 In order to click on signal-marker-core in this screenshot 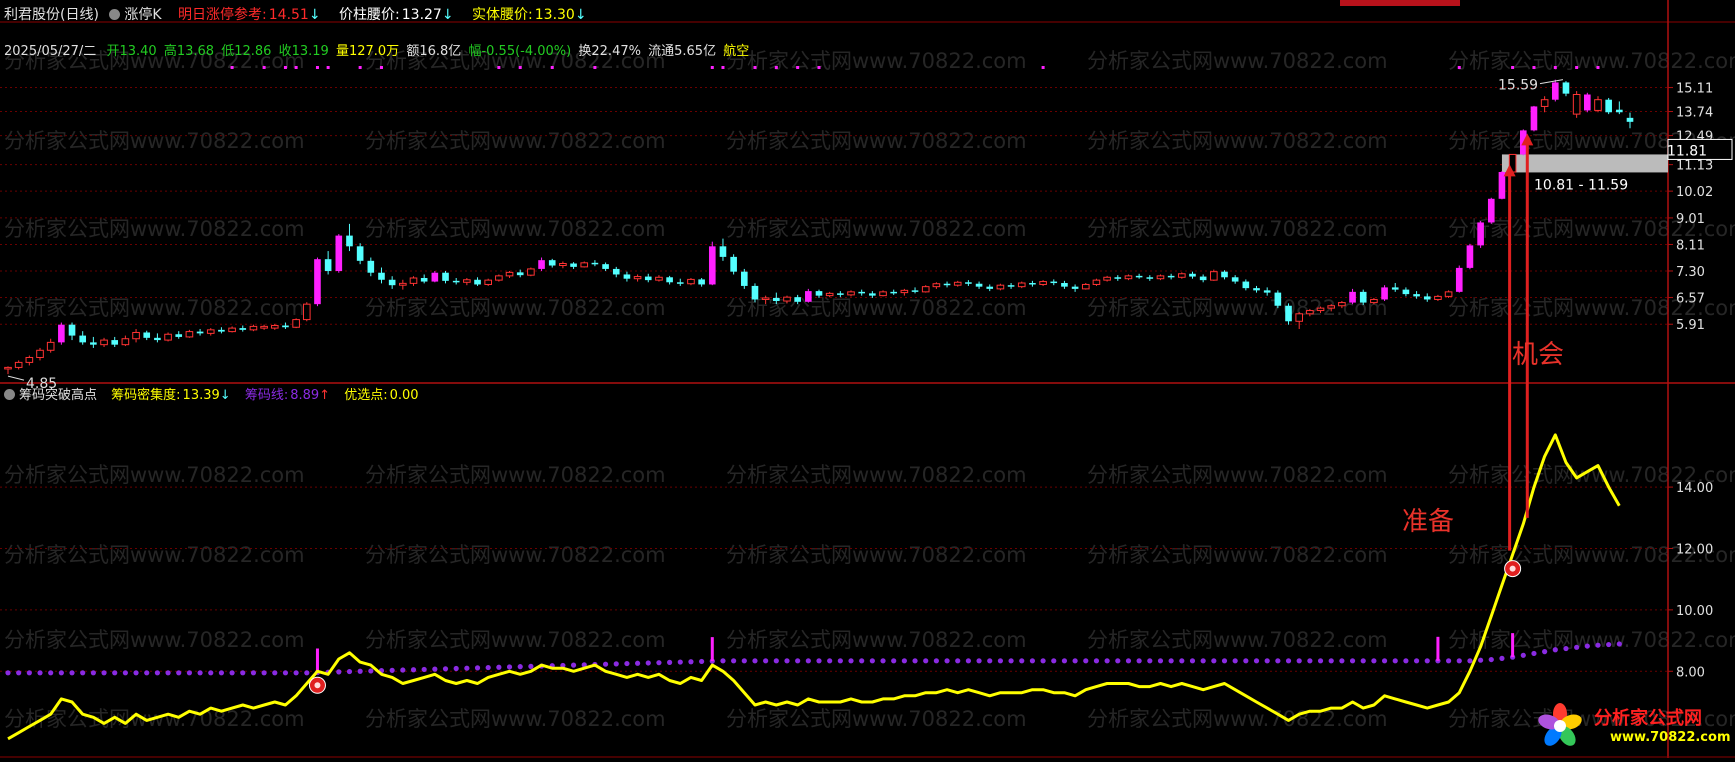, I will do `click(317, 685)`.